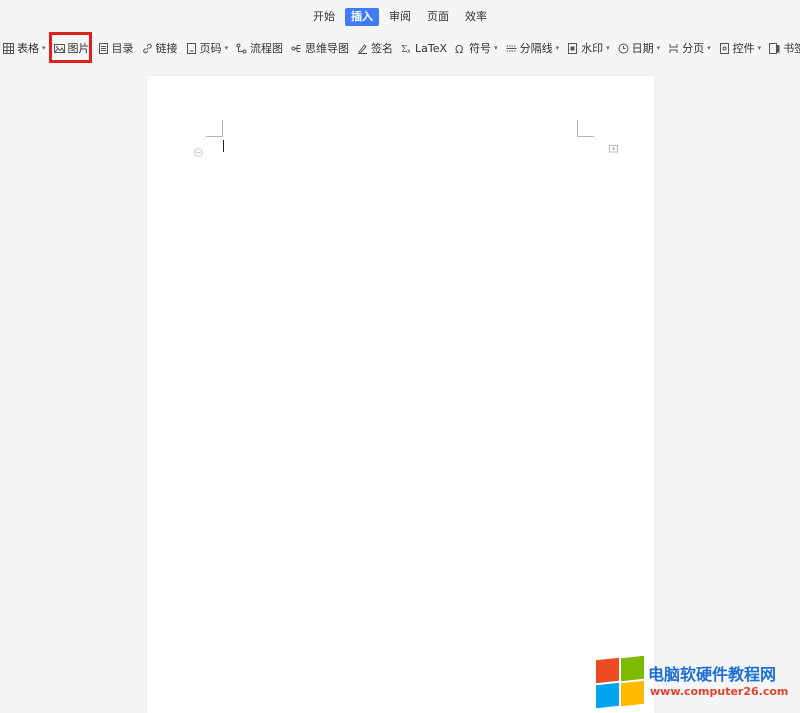 The width and height of the screenshot is (800, 713). What do you see at coordinates (712, 674) in the screenshot?
I see `watermark-title: 电脑软硬件教程网` at bounding box center [712, 674].